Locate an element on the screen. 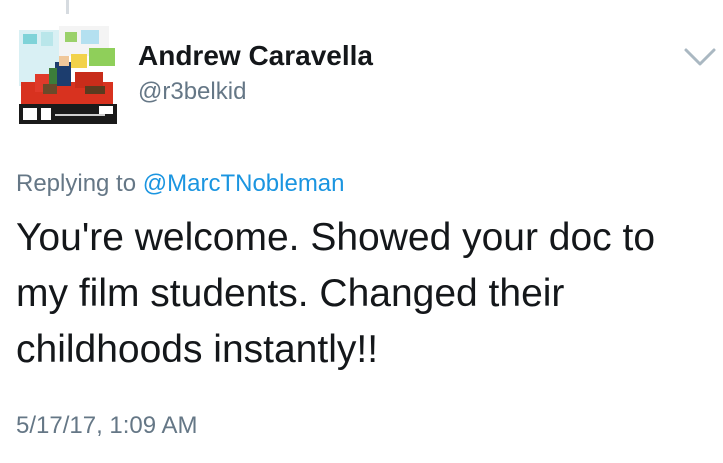 Image resolution: width=723 pixels, height=463 pixels. tweet-timestamp: 5/17/17, 1:09 AM is located at coordinates (106, 426).